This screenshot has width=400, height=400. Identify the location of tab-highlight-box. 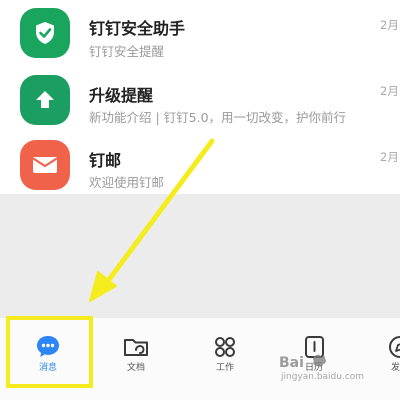
(49, 352).